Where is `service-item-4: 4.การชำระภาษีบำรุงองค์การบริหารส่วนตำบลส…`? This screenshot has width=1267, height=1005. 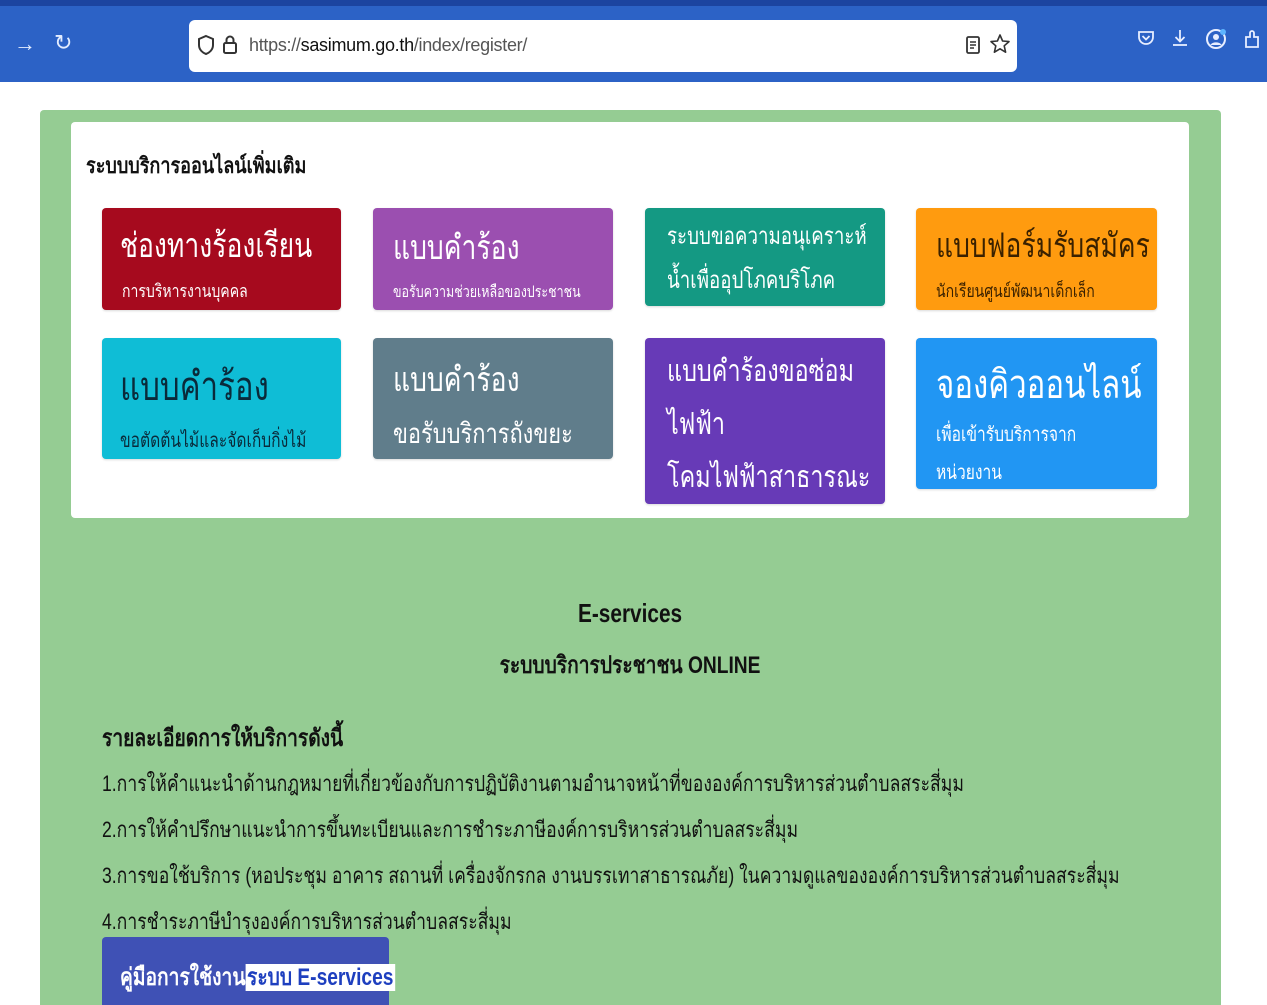
service-item-4: 4.การชำระภาษีบำรุงองค์การบริหารส่วนตำบลส… is located at coordinates (307, 921).